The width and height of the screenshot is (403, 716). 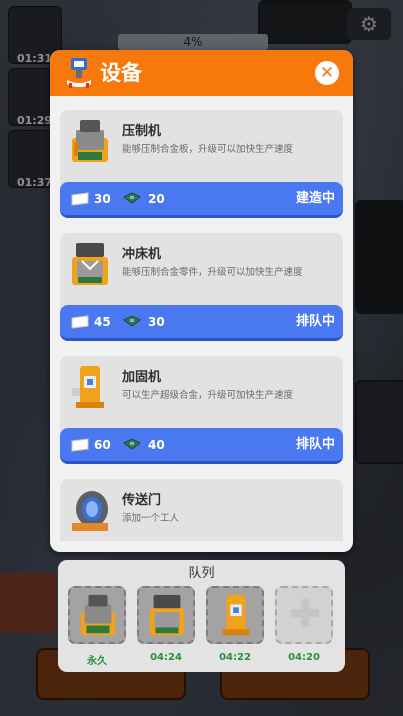 What do you see at coordinates (102, 322) in the screenshot?
I see `cost-paper: 45` at bounding box center [102, 322].